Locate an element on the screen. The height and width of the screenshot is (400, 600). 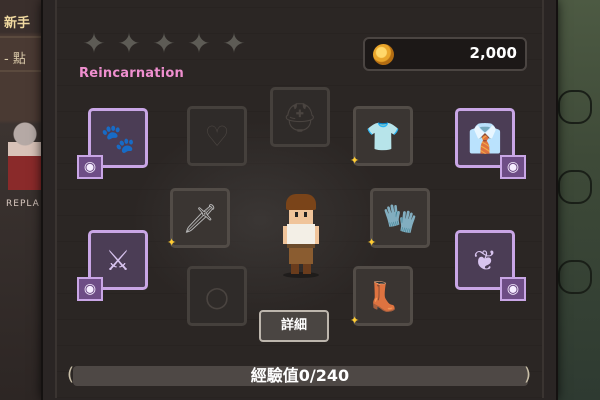
coin-amount: 2,000 is located at coordinates (493, 53).